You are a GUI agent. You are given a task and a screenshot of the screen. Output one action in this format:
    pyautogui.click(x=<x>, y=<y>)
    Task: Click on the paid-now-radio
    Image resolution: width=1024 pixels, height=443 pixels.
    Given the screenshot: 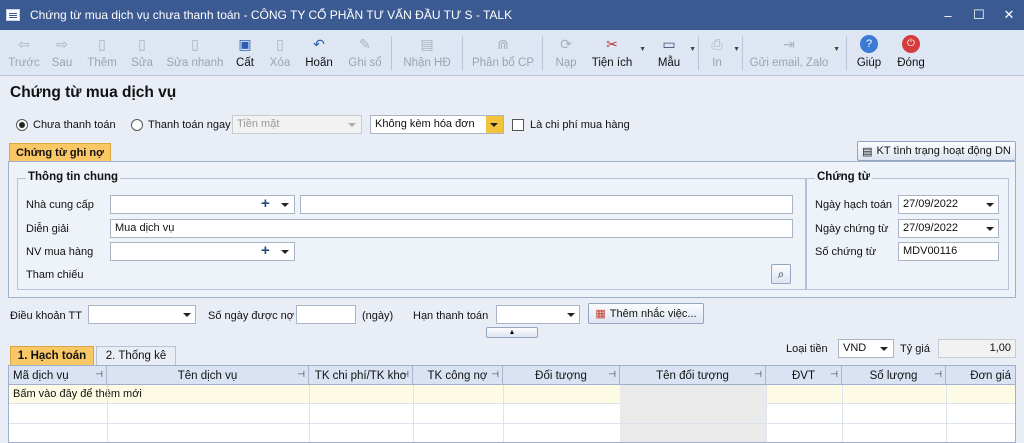 What is the action you would take?
    pyautogui.click(x=137, y=125)
    